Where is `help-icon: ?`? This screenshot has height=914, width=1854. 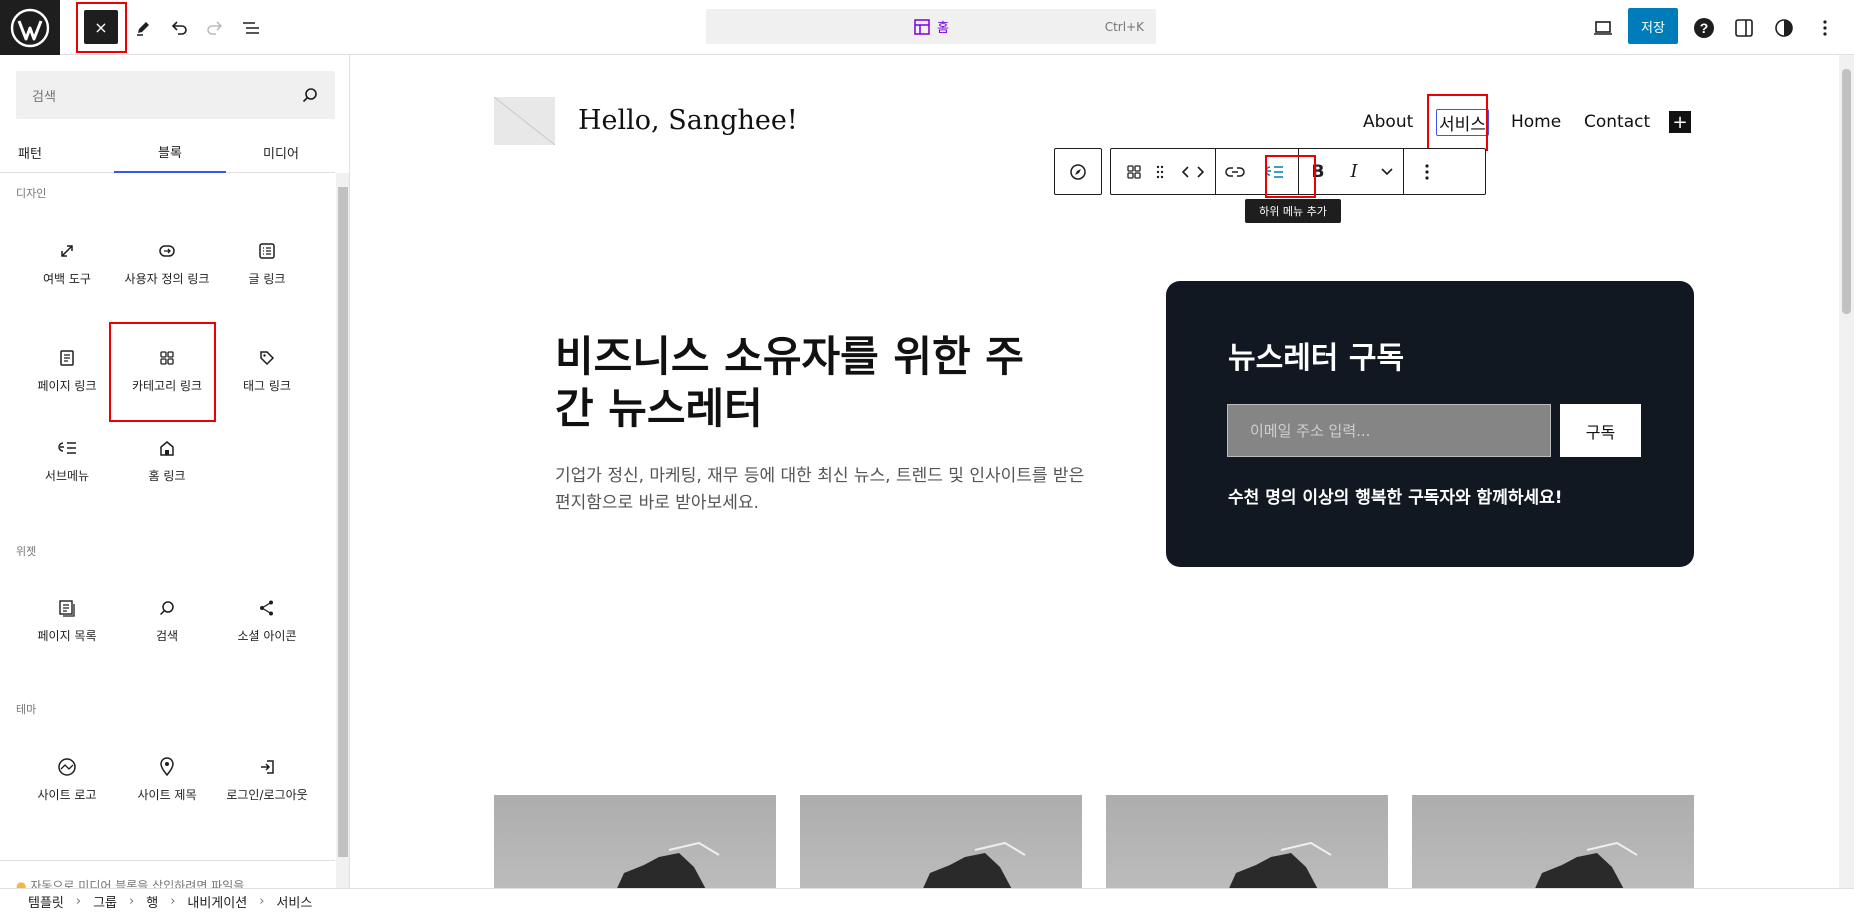 help-icon: ? is located at coordinates (1704, 28).